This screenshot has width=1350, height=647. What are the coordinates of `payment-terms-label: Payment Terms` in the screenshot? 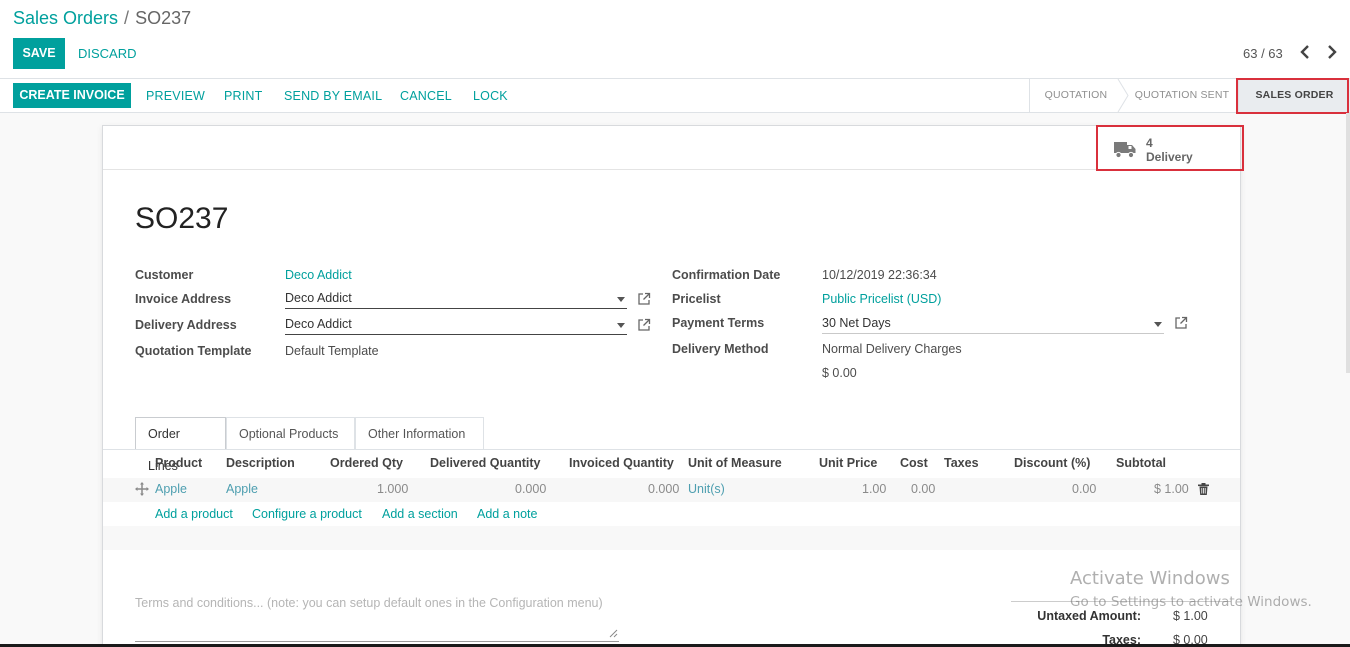 It's located at (718, 323).